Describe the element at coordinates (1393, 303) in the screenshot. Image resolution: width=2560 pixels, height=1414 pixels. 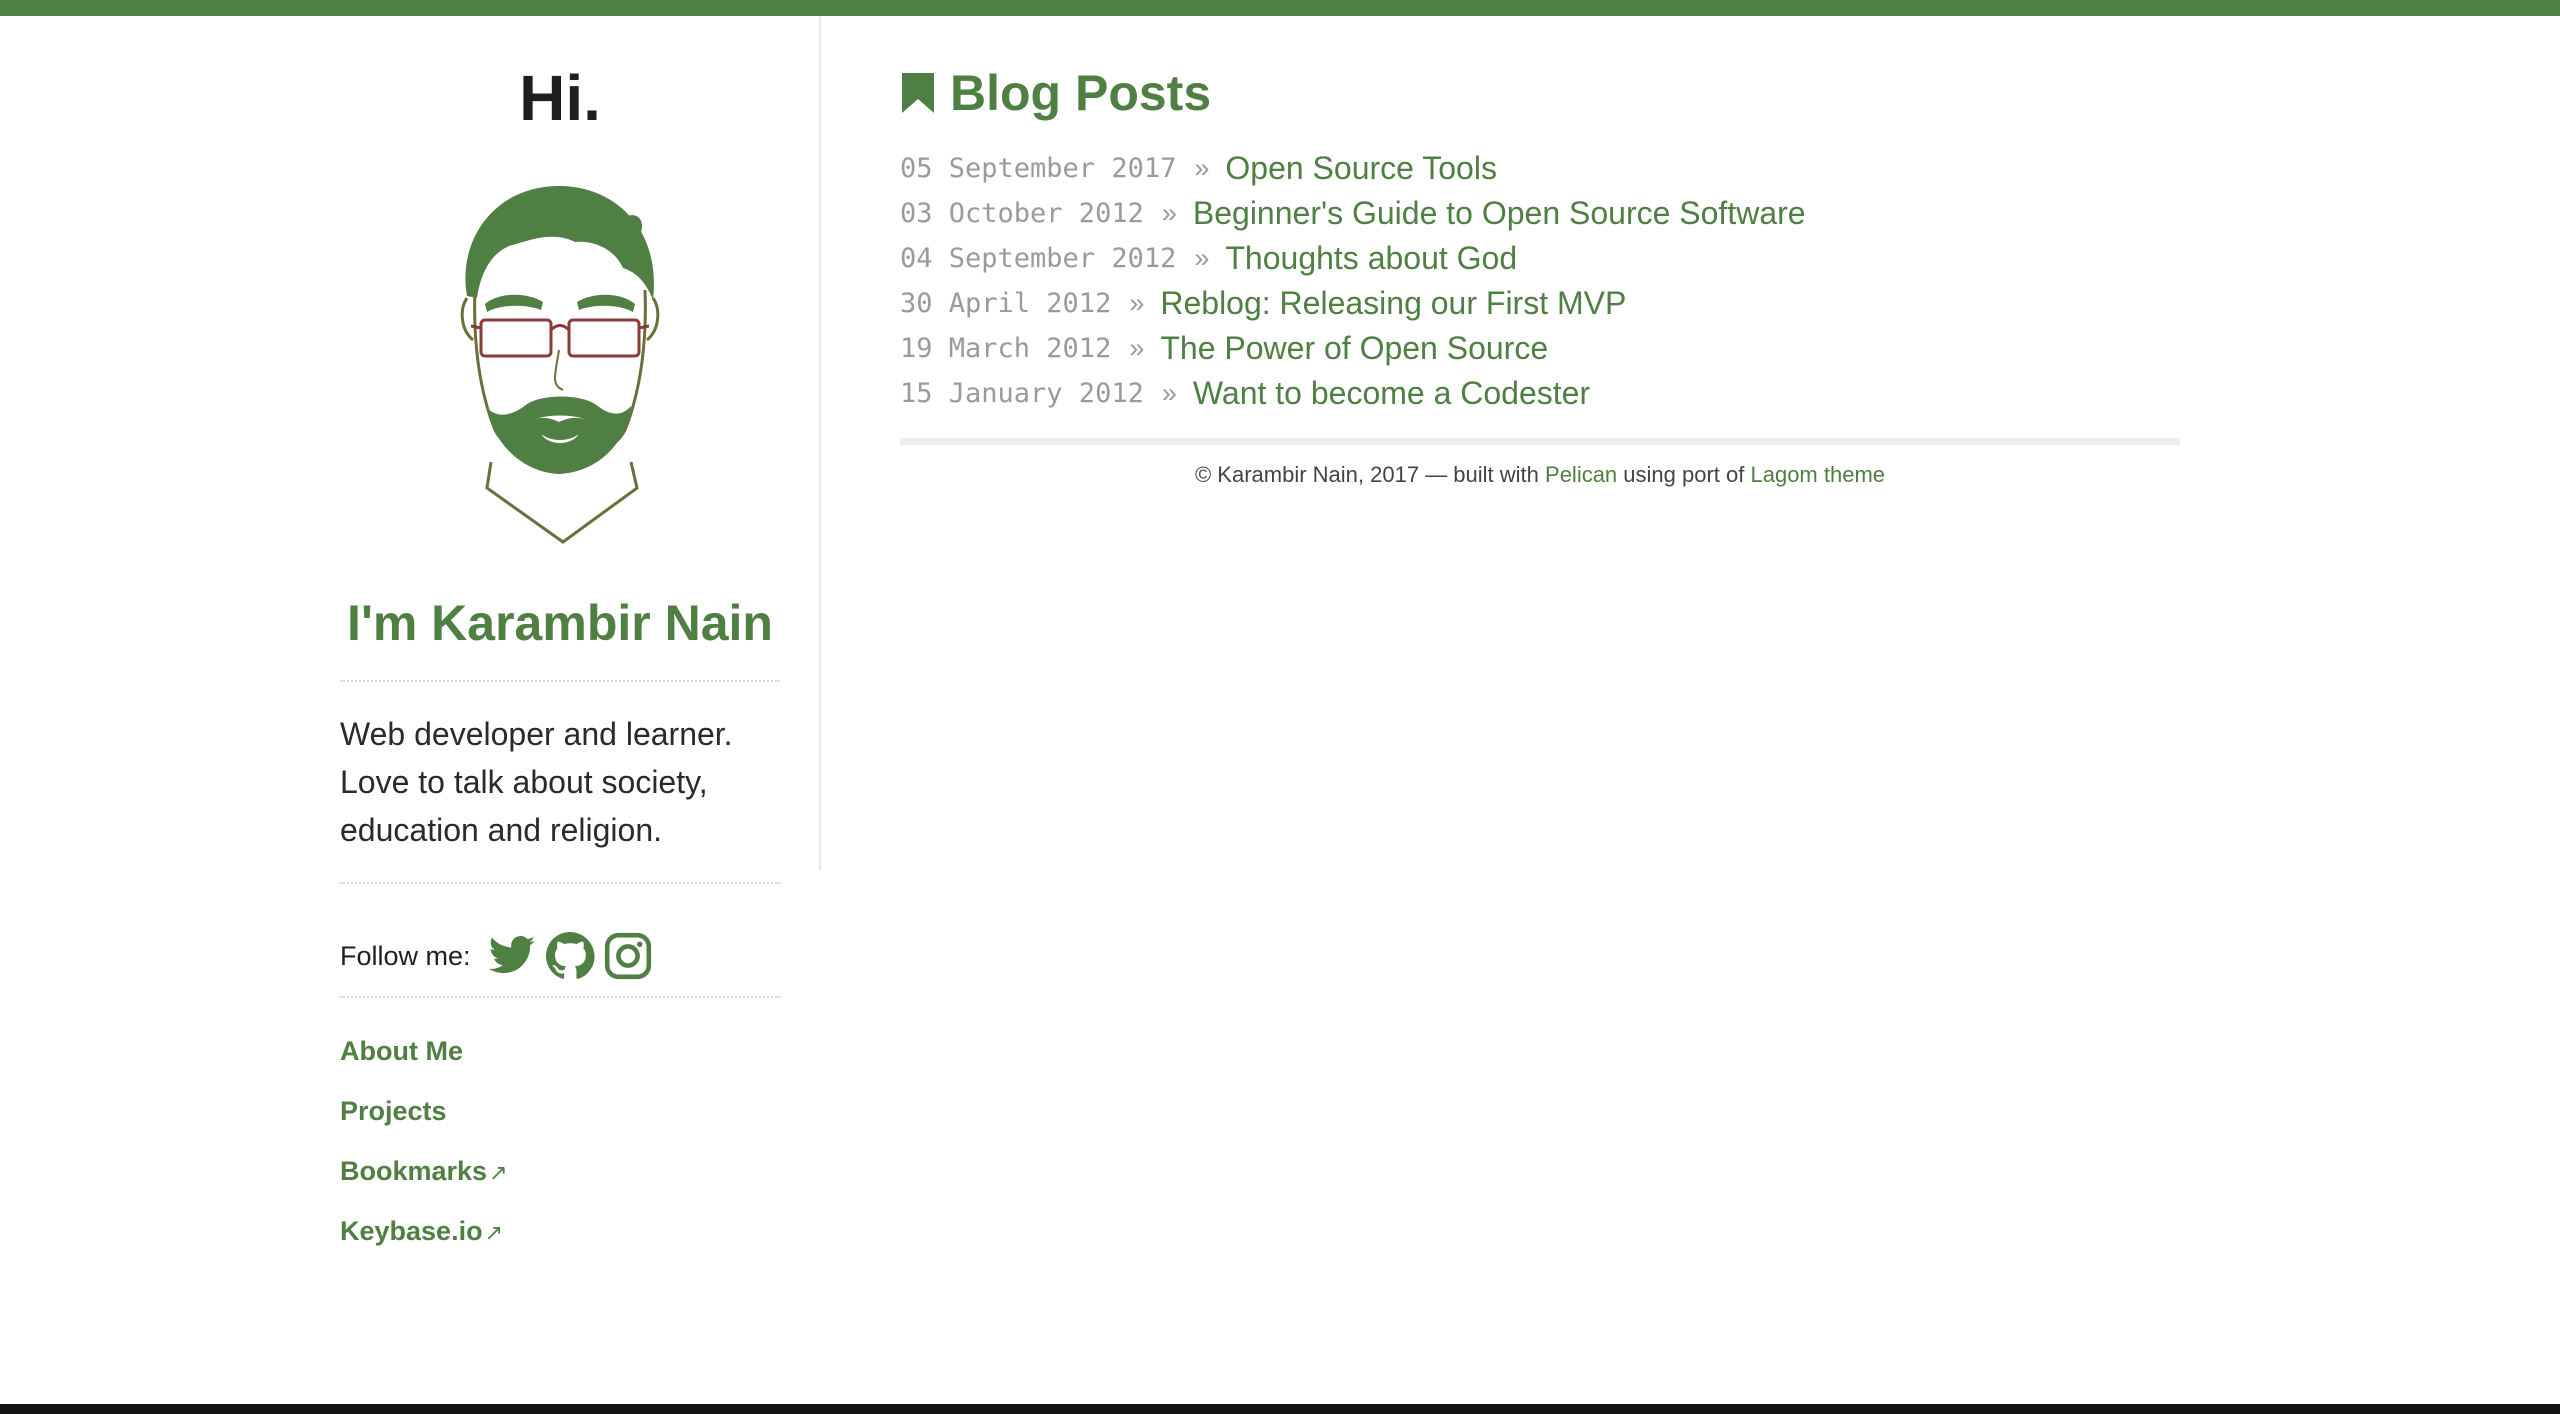
I see `post-link: Reblog: Releasing our First MVP` at that location.